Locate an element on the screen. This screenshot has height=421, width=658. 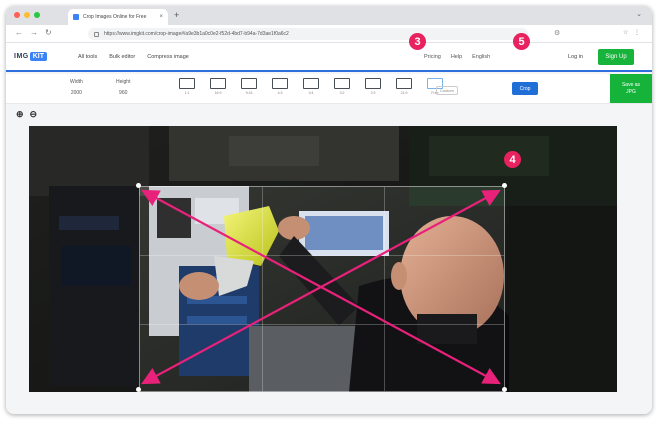
preset-2-3: 2:3 is located at coordinates (373, 86).